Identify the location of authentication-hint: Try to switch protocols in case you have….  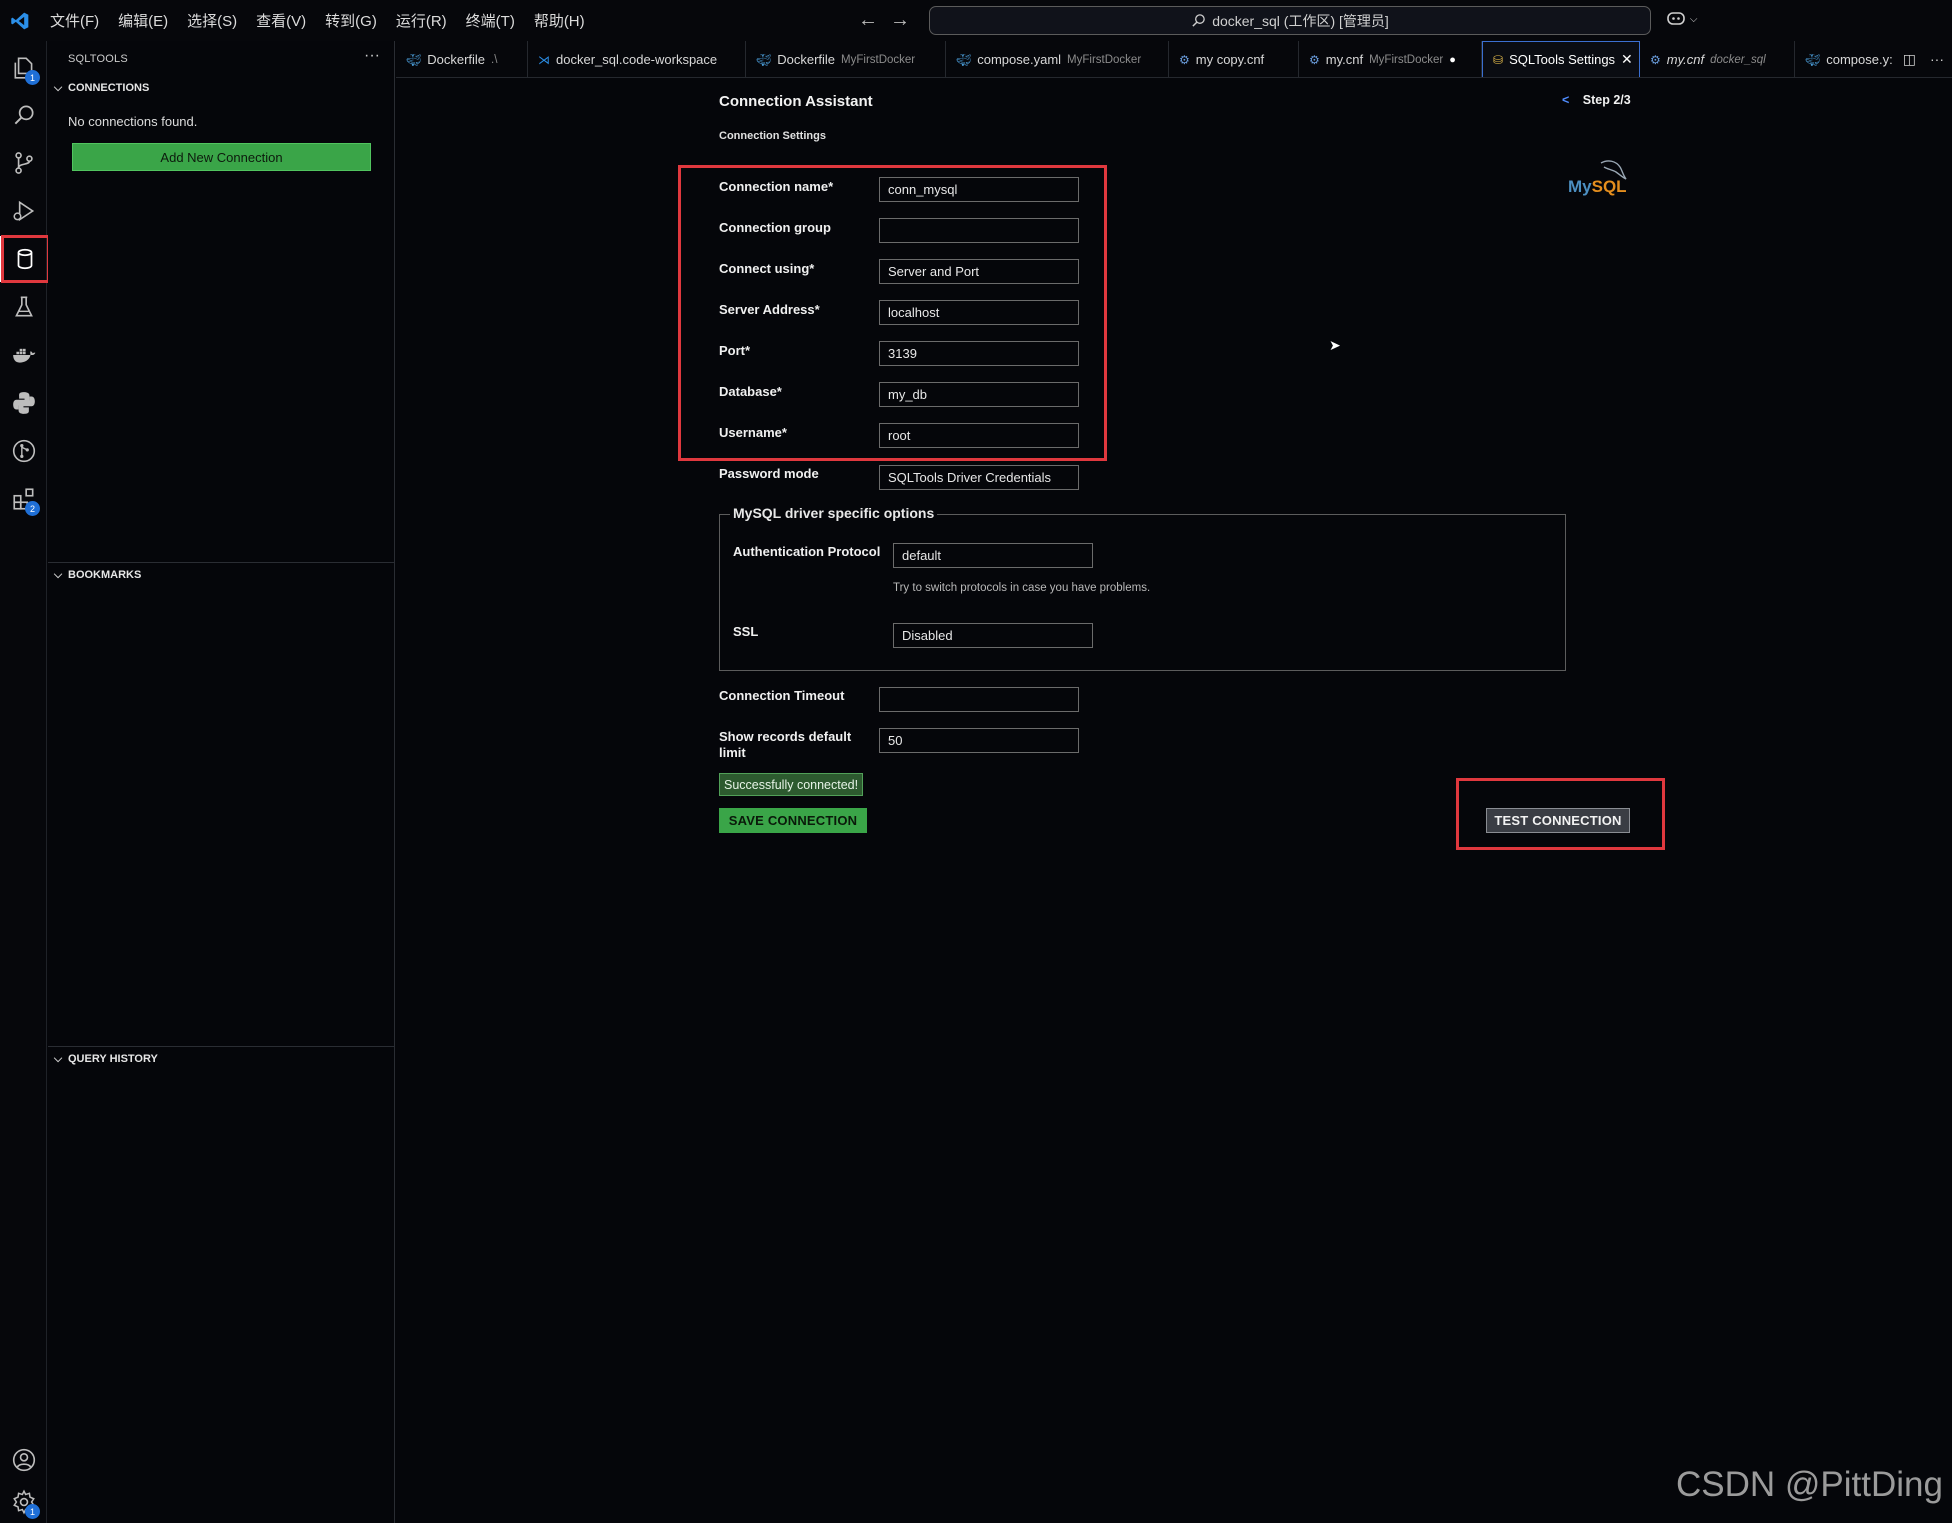
(1022, 588).